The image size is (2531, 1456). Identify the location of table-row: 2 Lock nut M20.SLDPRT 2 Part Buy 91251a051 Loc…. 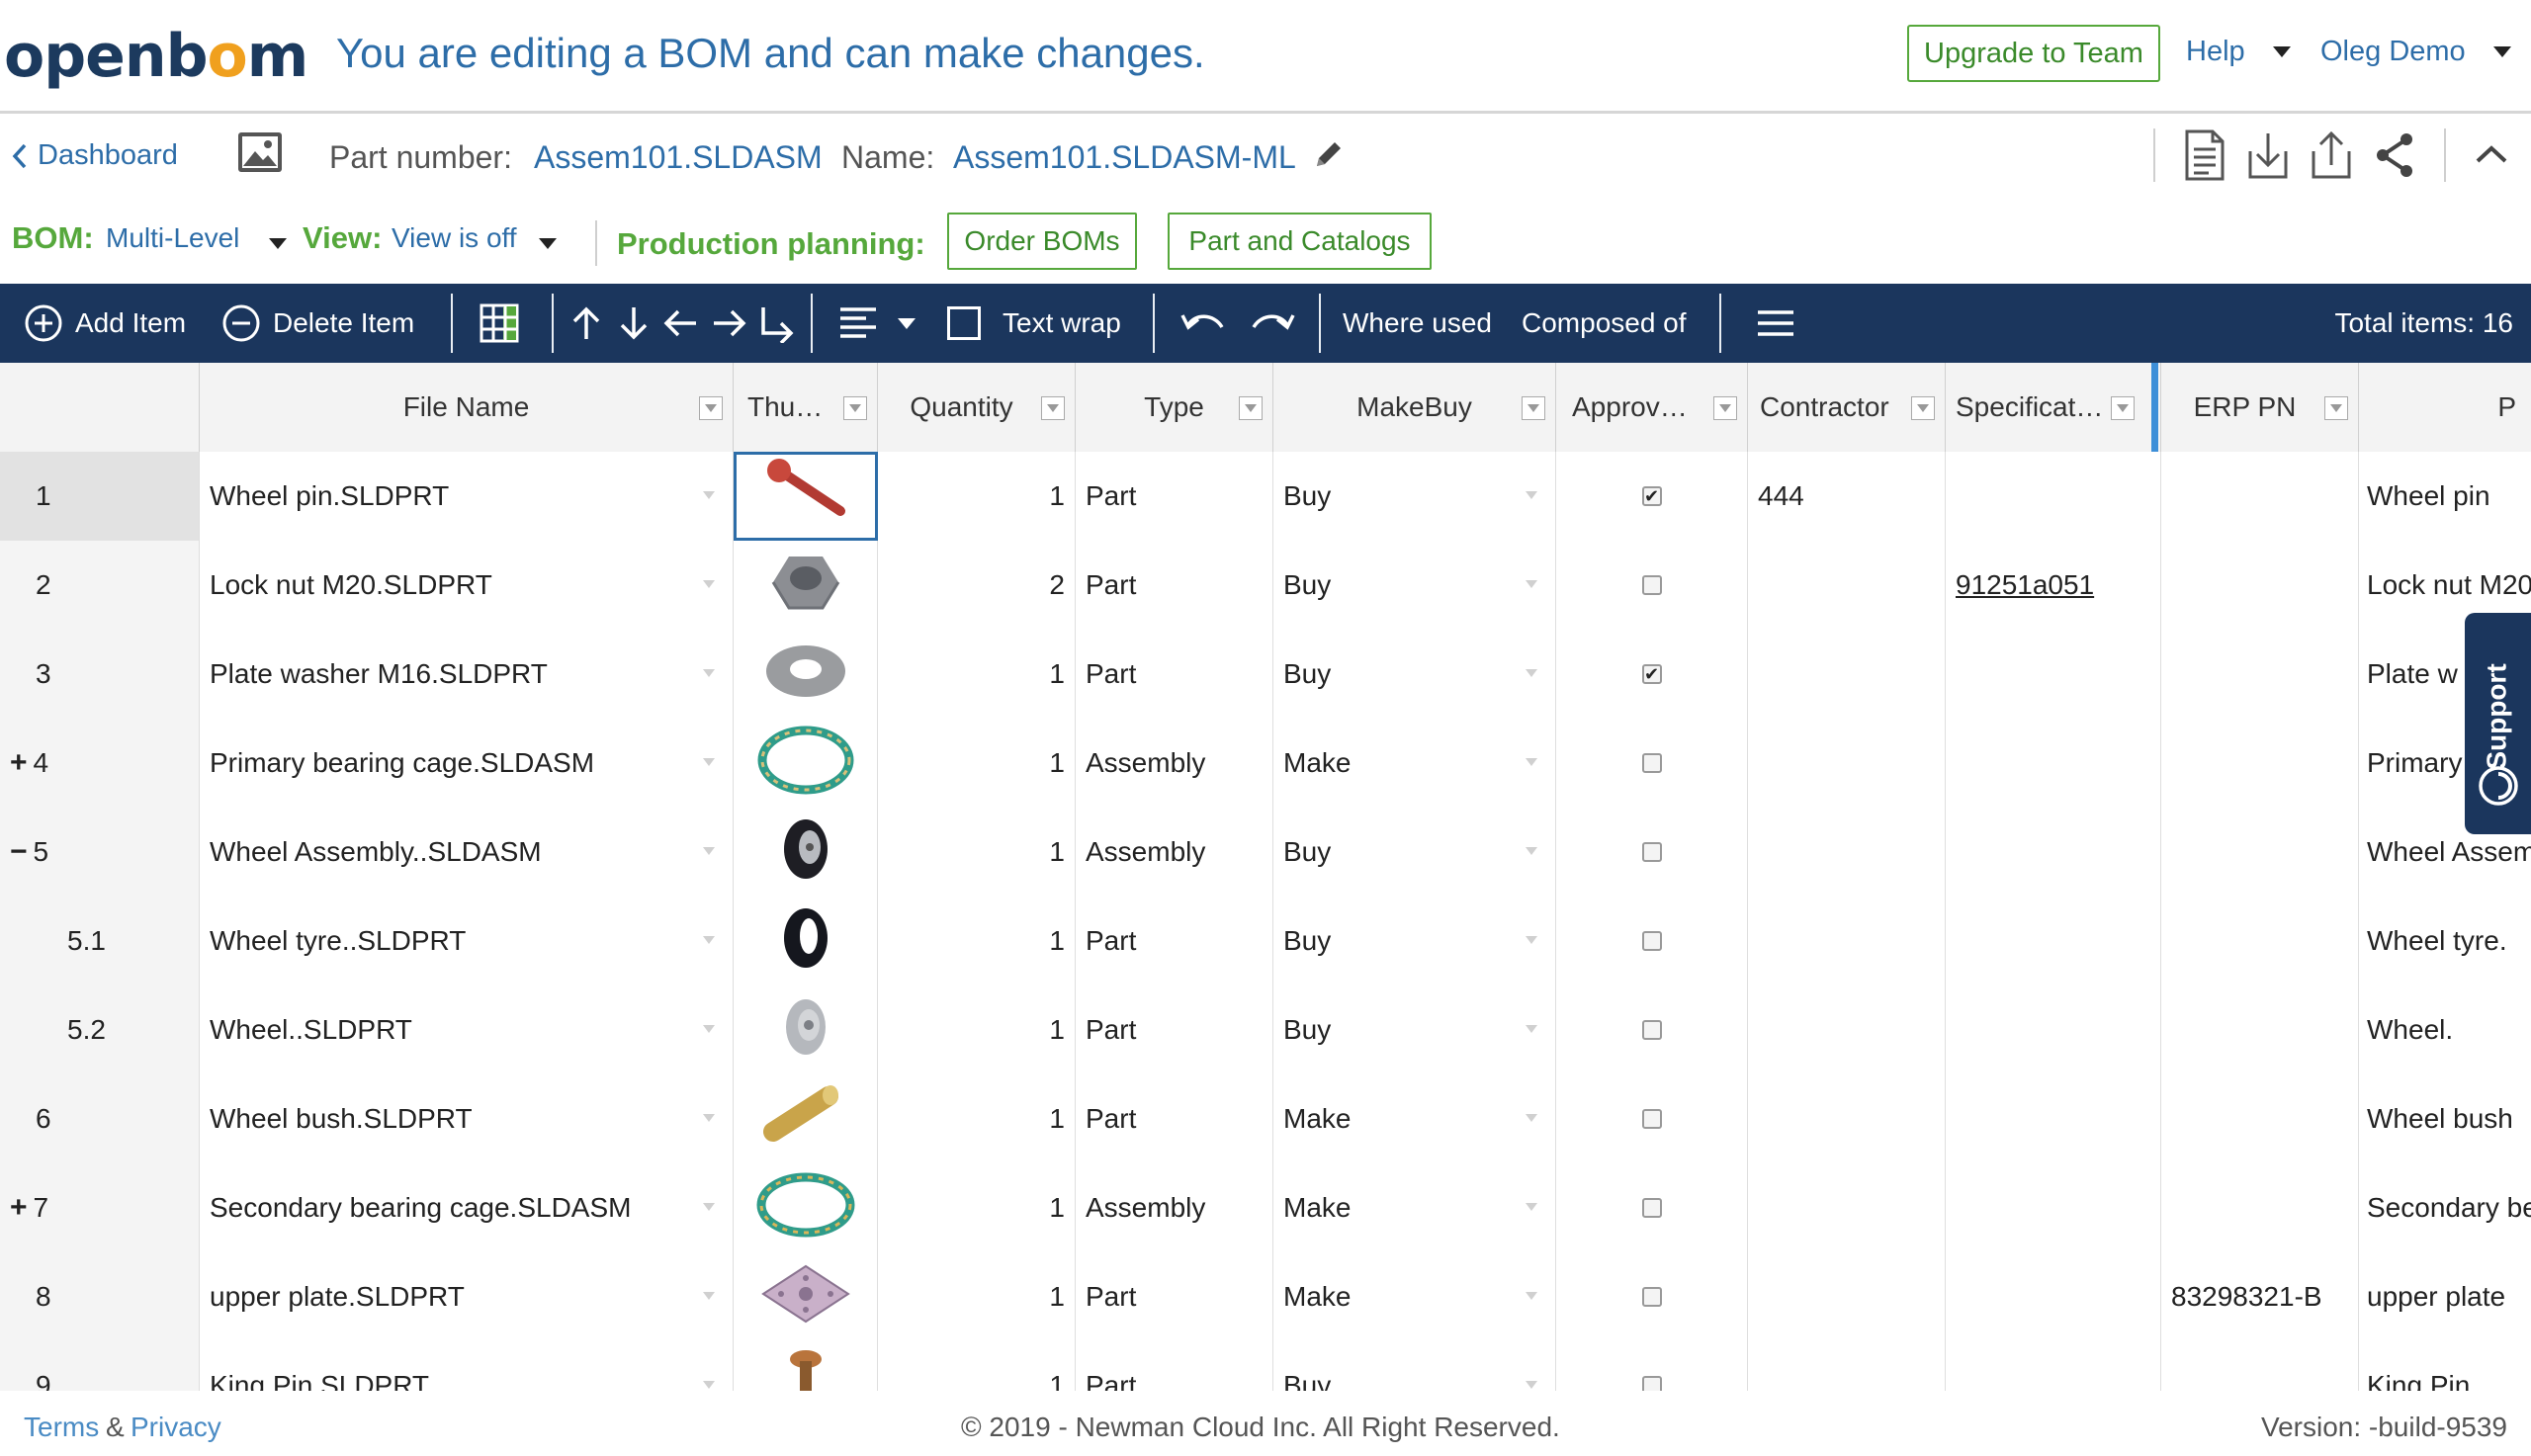
(1265, 586).